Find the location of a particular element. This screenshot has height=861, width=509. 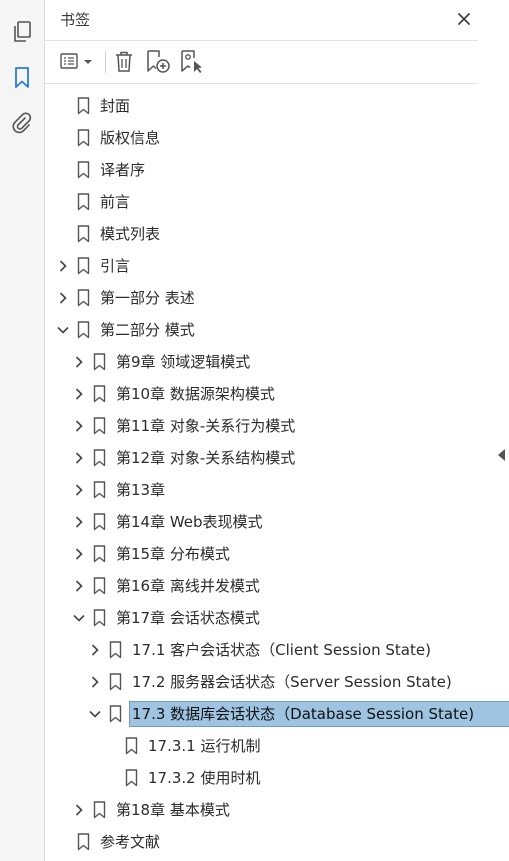

bookmark-item: 第二部分 模式 is located at coordinates (126, 330).